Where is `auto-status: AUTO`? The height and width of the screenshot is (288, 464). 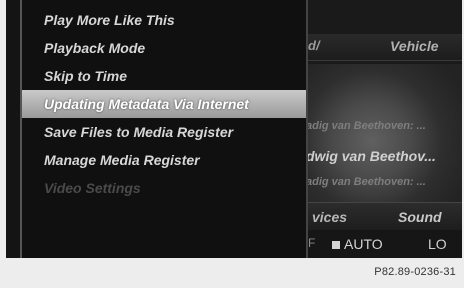 auto-status: AUTO is located at coordinates (357, 244).